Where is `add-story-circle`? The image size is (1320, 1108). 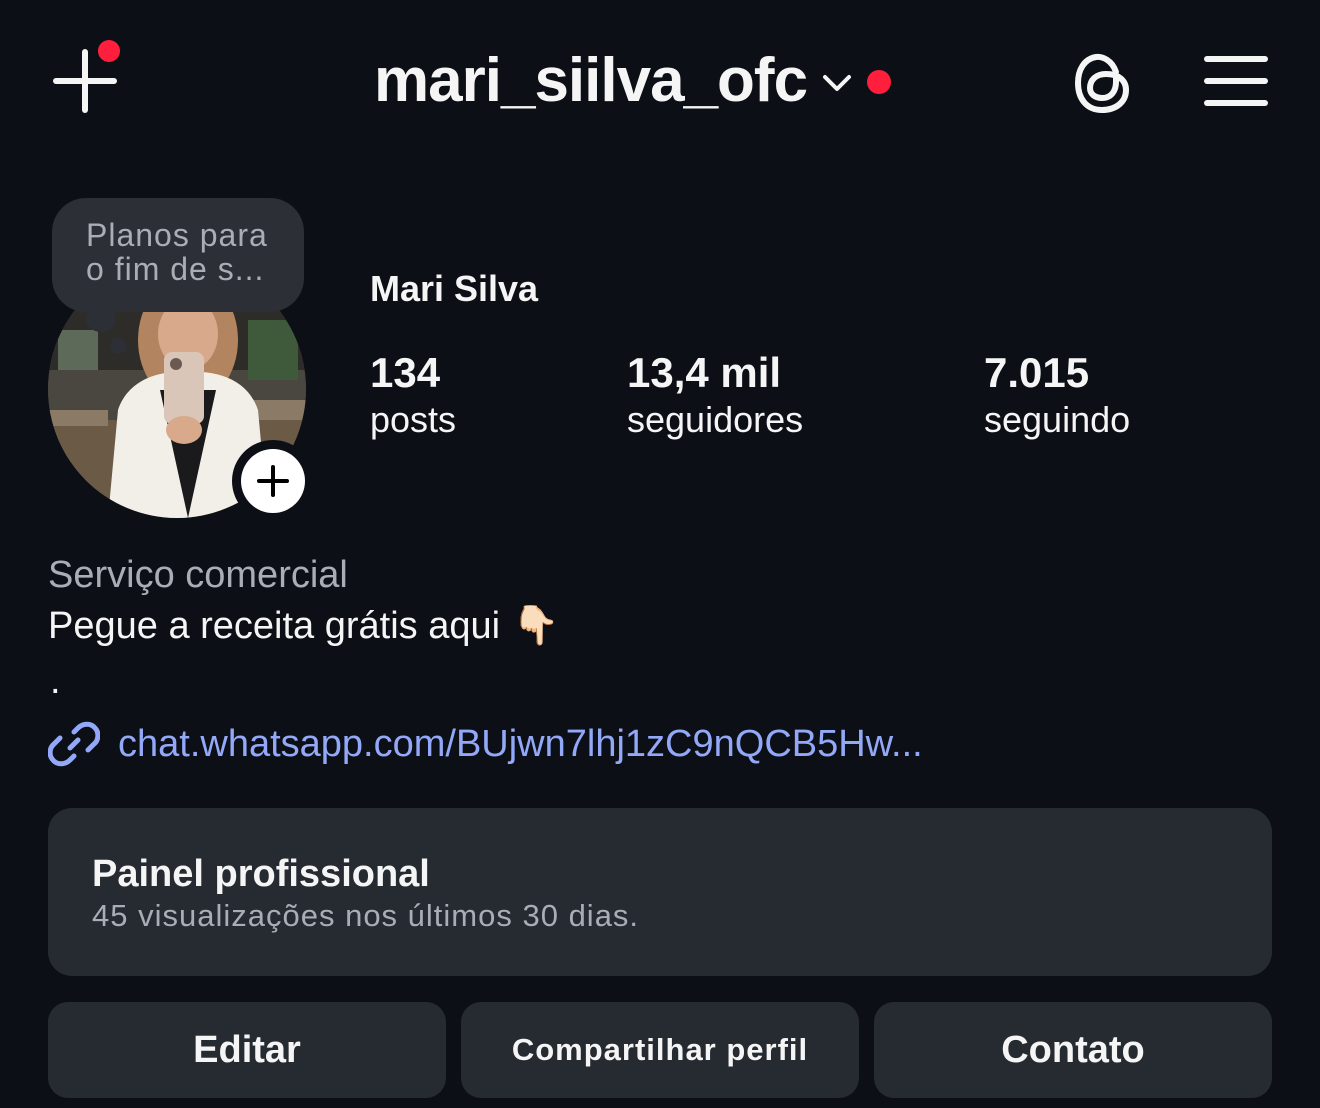
add-story-circle is located at coordinates (273, 481).